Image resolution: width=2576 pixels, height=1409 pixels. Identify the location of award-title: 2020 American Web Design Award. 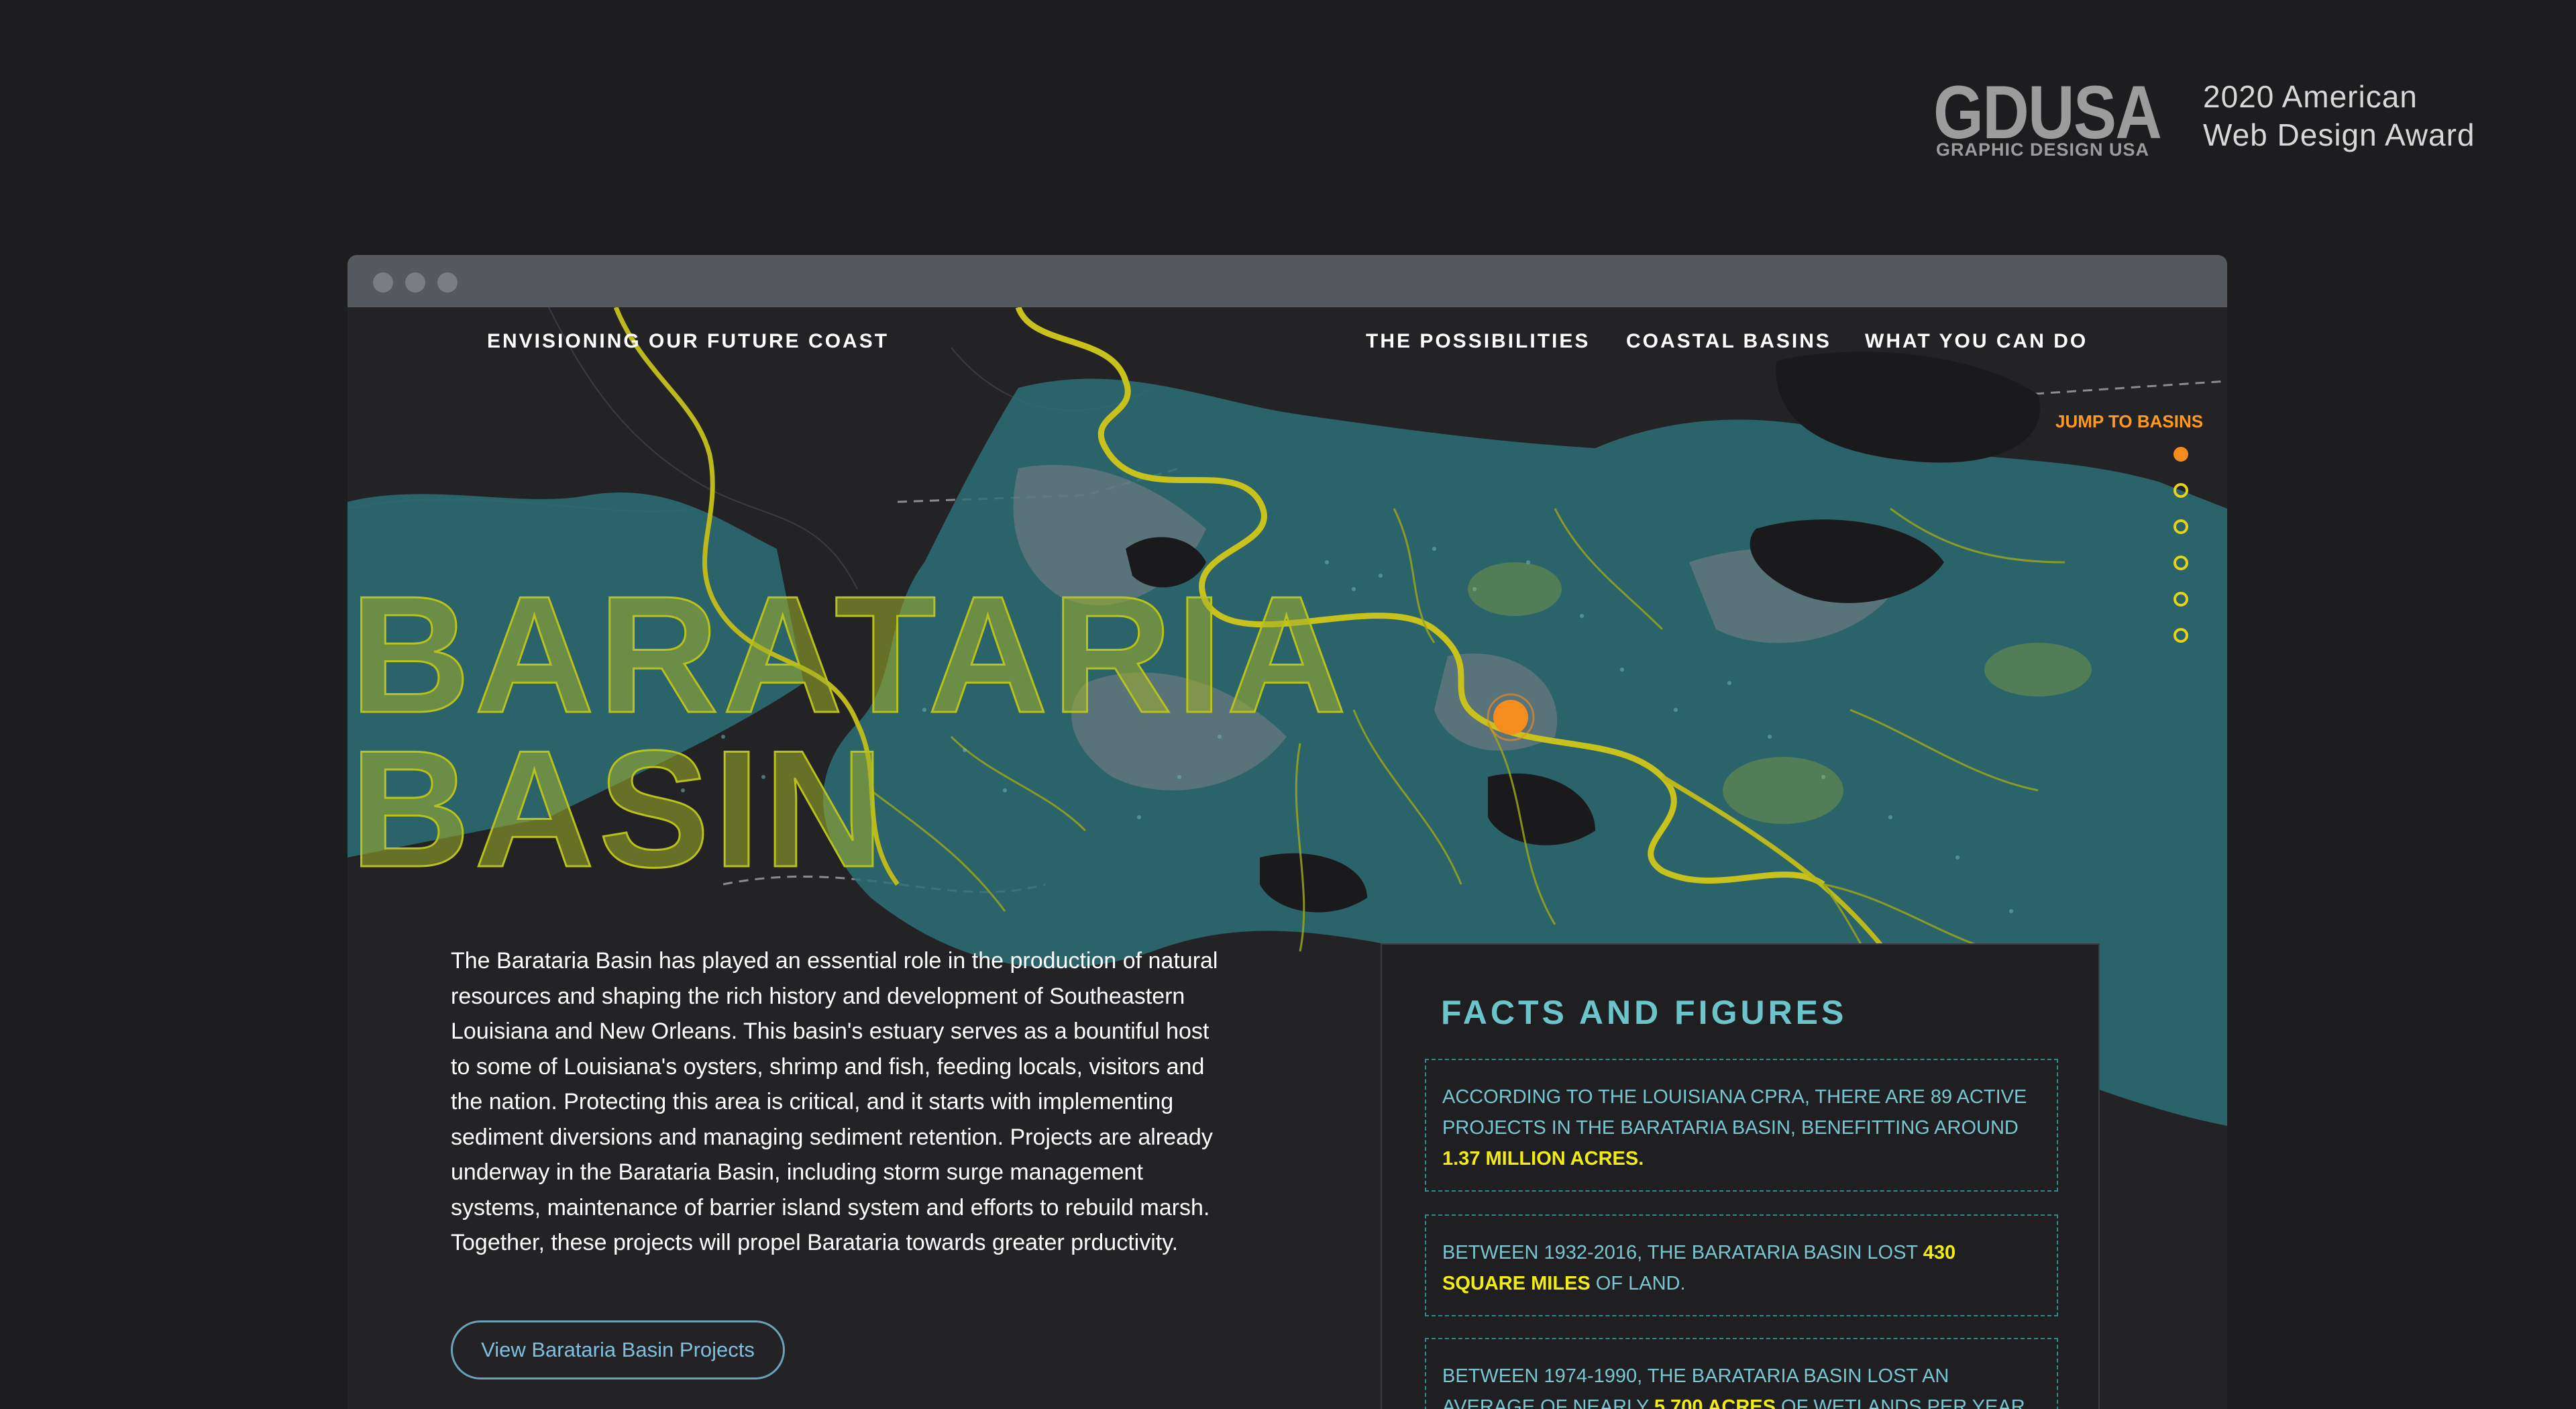
(2339, 116).